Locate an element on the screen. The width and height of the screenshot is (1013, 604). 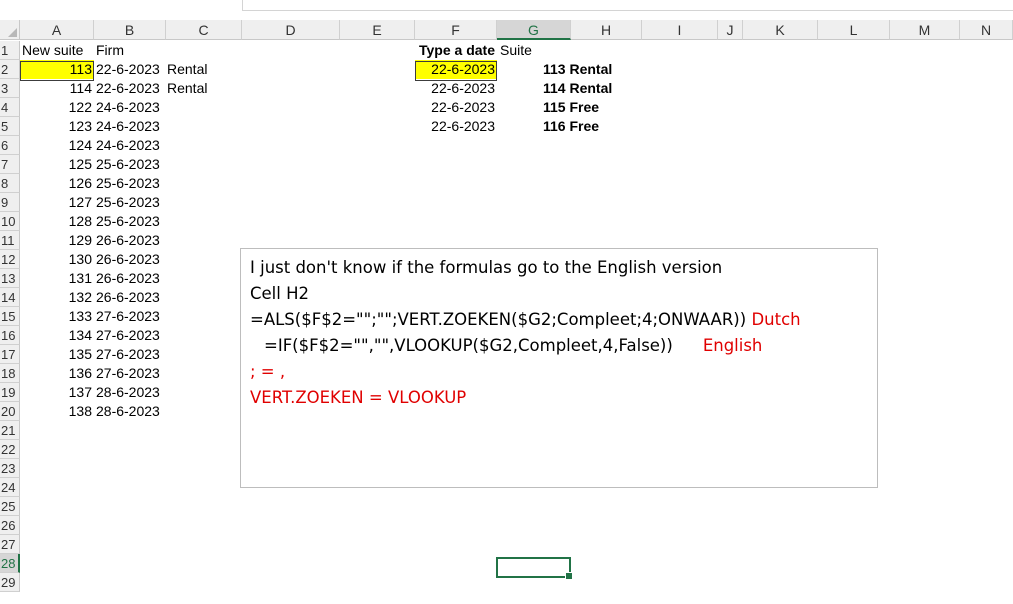
row-header-14: 14 is located at coordinates (10, 297).